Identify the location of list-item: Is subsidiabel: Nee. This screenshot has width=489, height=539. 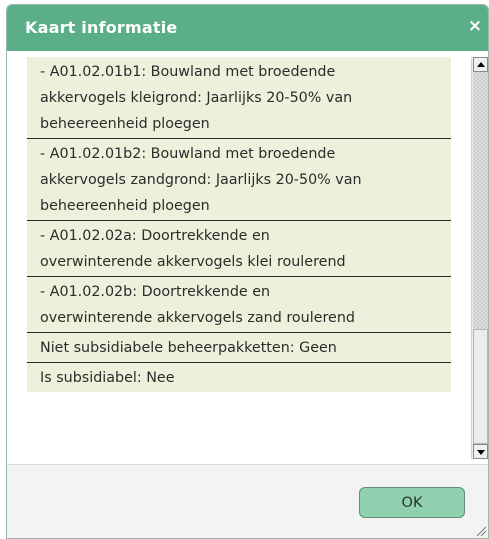
(239, 377).